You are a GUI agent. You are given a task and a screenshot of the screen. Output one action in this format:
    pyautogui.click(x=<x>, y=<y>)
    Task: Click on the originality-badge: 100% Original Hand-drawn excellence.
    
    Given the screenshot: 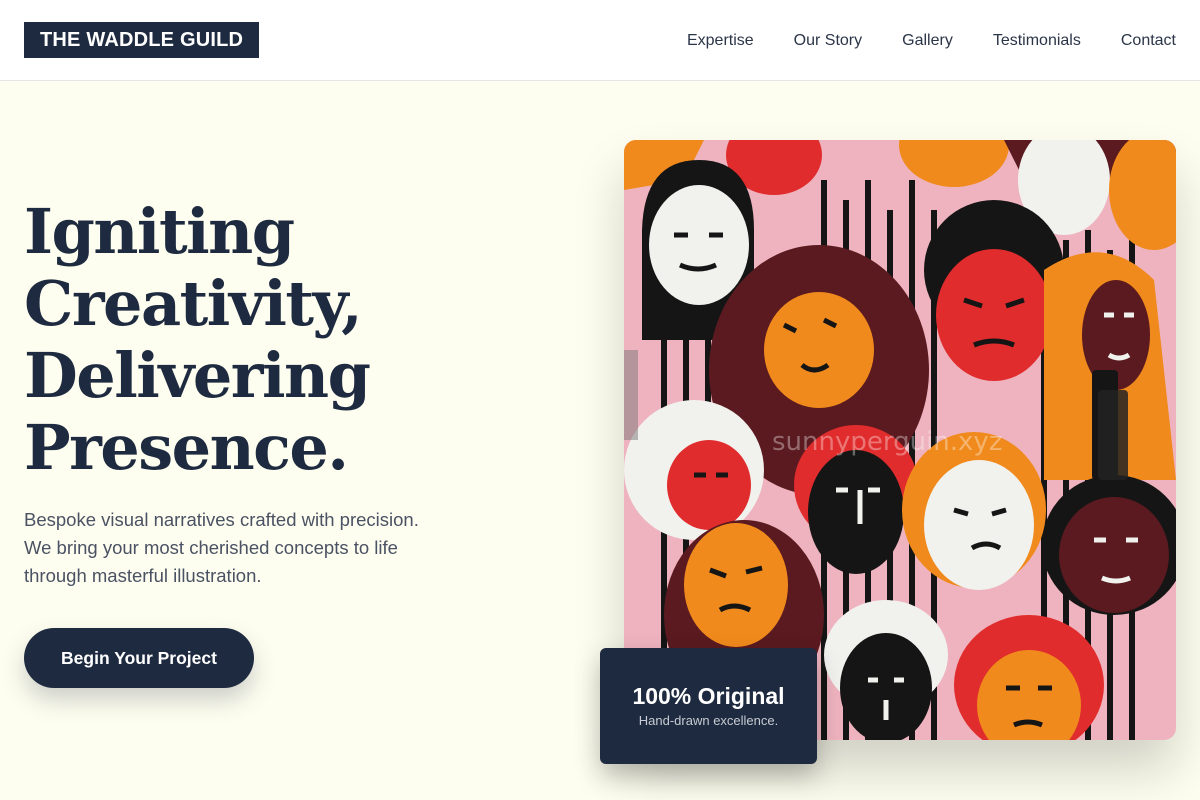 What is the action you would take?
    pyautogui.click(x=708, y=706)
    